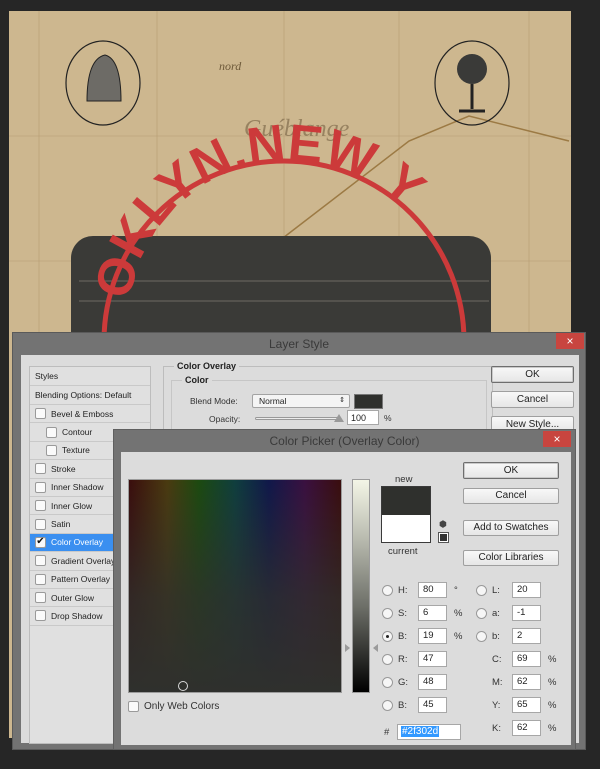 The height and width of the screenshot is (769, 600). Describe the element at coordinates (361, 586) in the screenshot. I see `brightness-slider` at that location.